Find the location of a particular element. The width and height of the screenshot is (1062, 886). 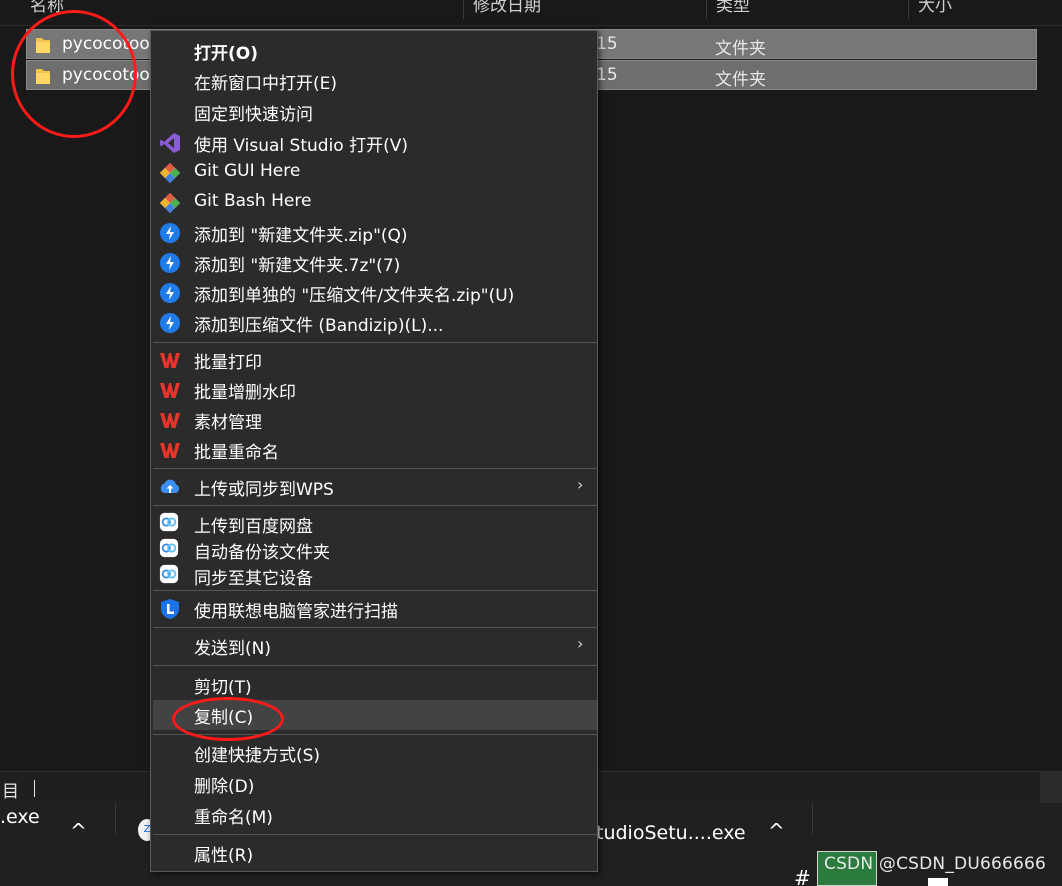

menu-item-label: 重命名(M) is located at coordinates (233, 818).